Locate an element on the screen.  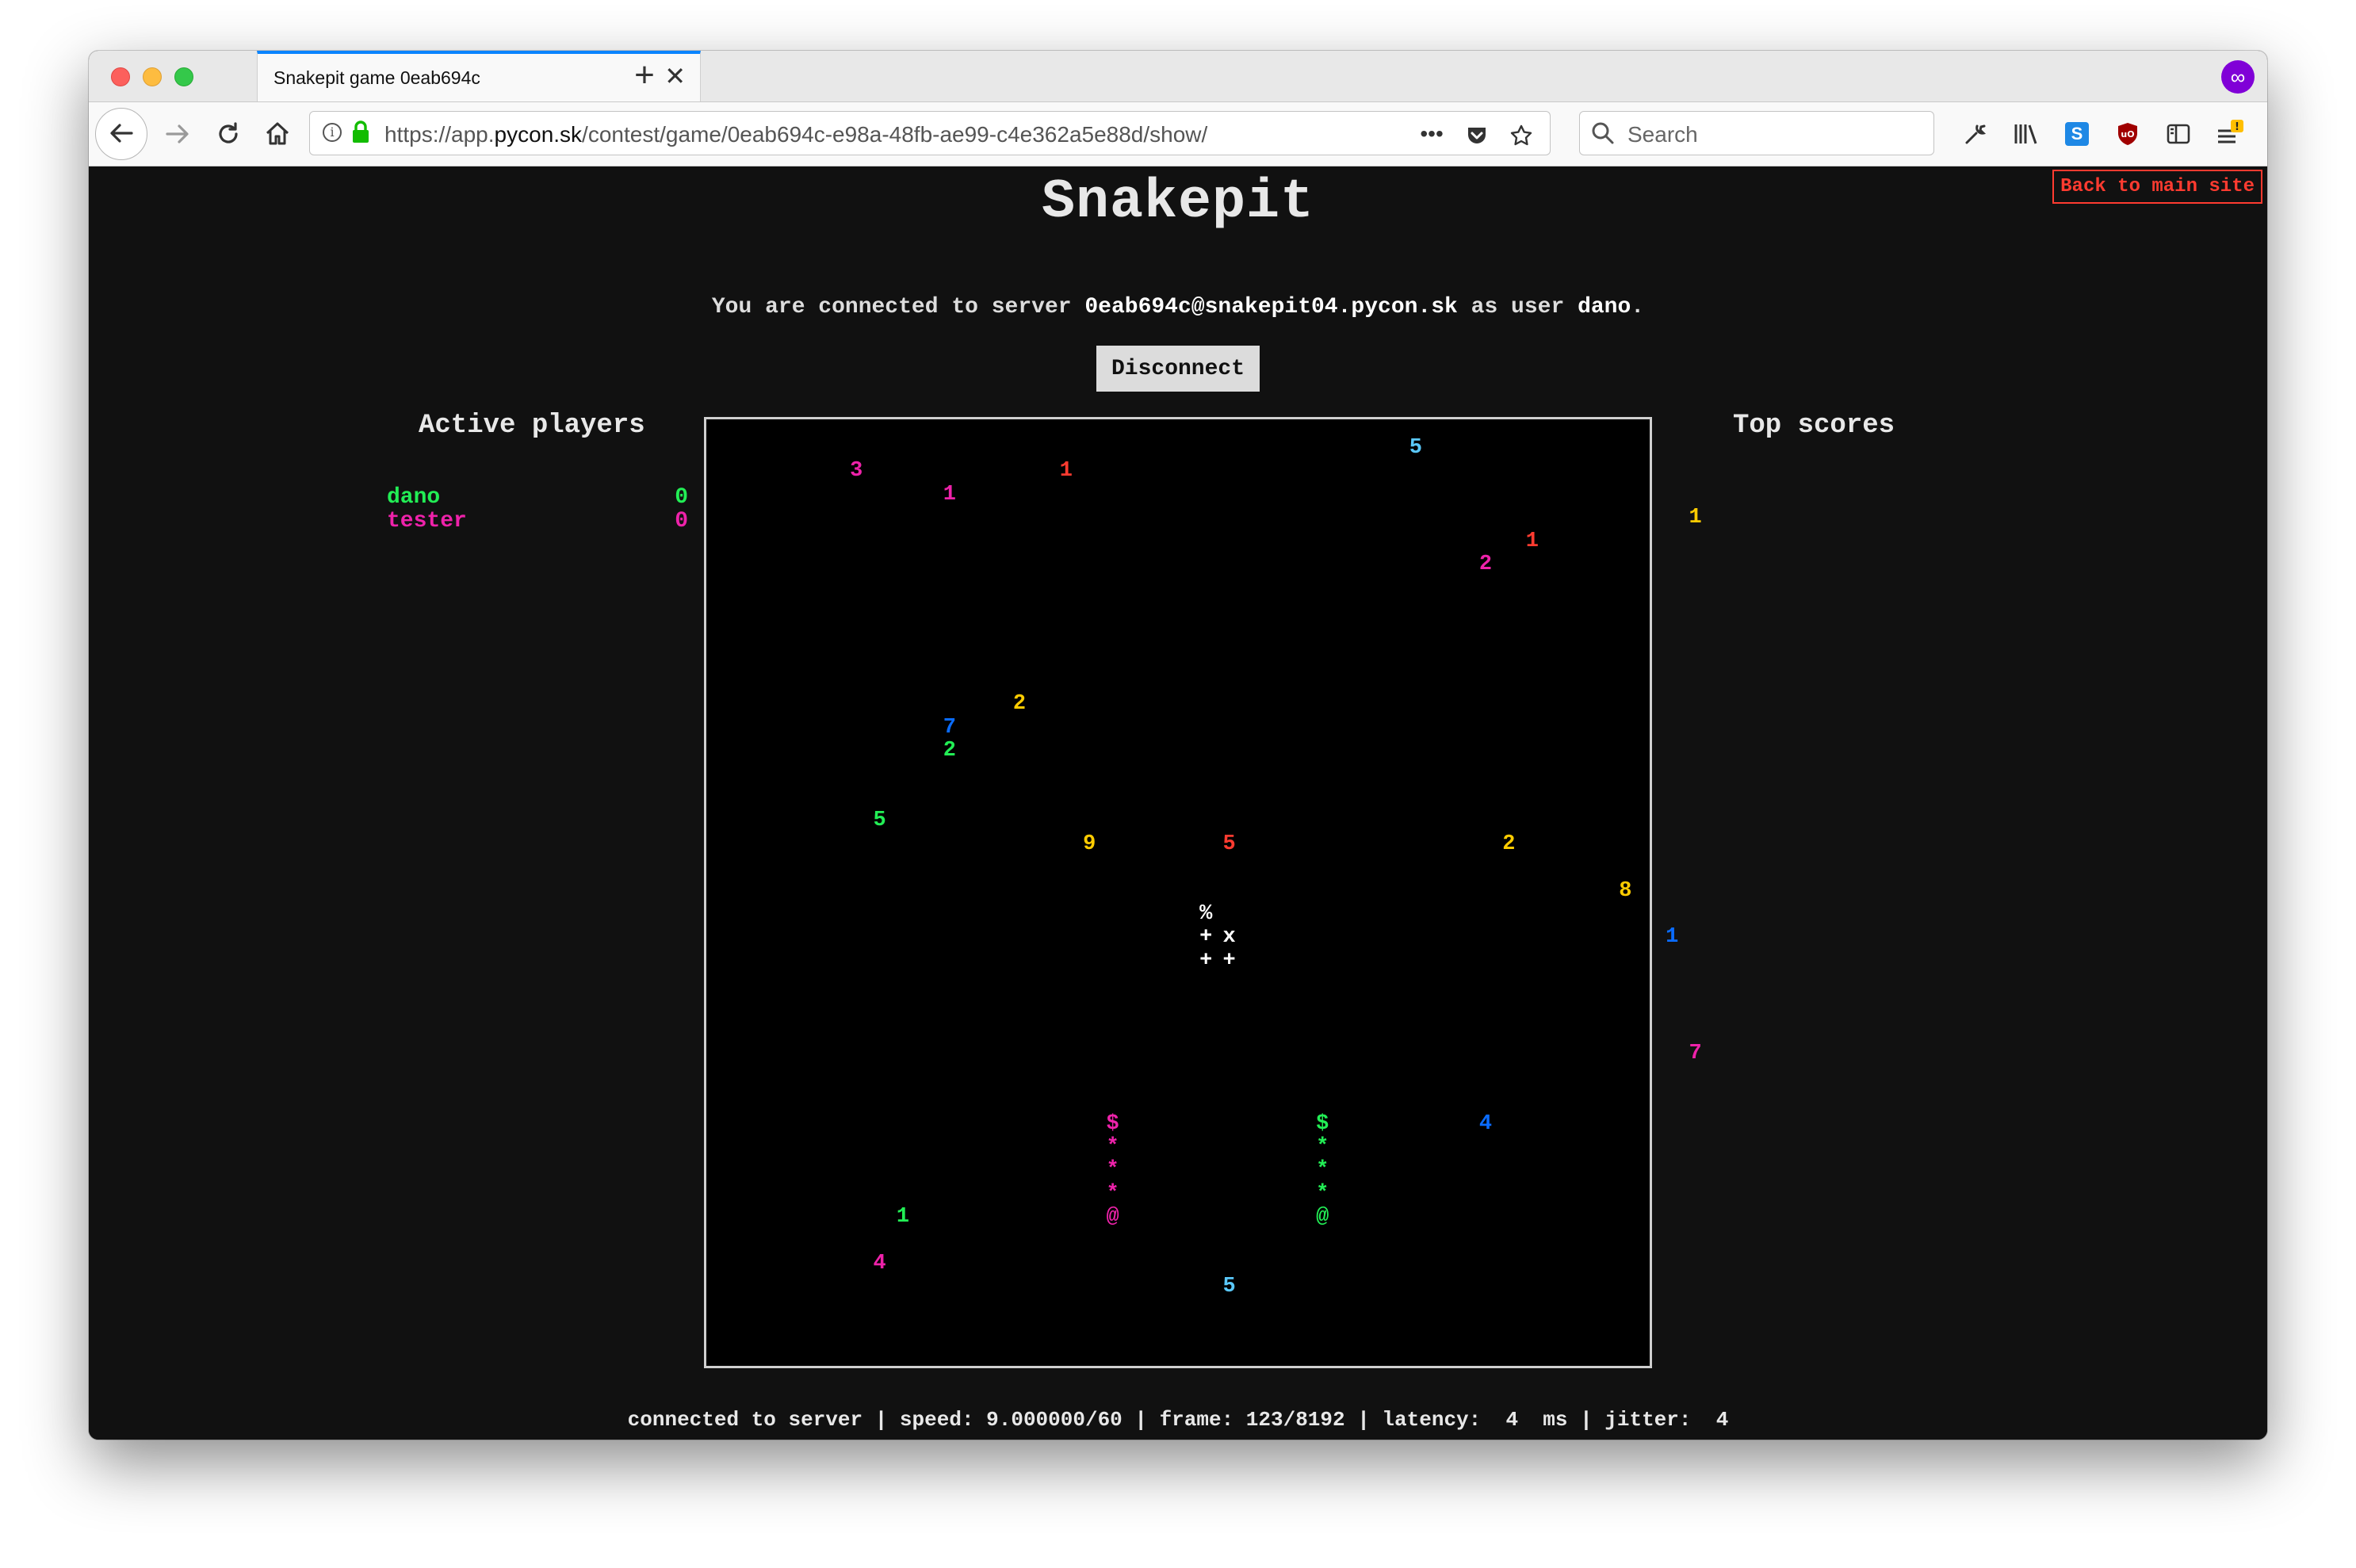
board-cell: x is located at coordinates (1229, 937).